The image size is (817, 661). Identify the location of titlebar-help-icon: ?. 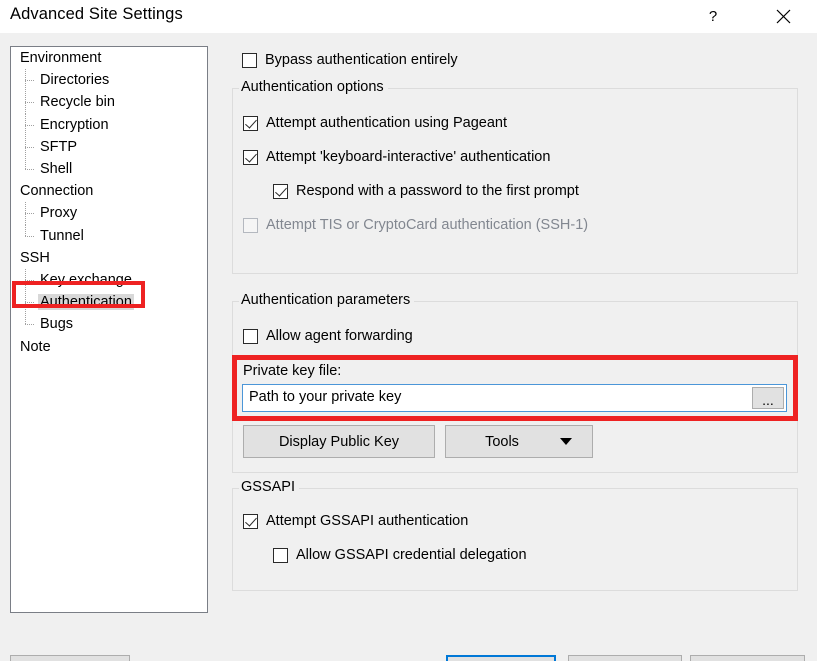
(713, 16).